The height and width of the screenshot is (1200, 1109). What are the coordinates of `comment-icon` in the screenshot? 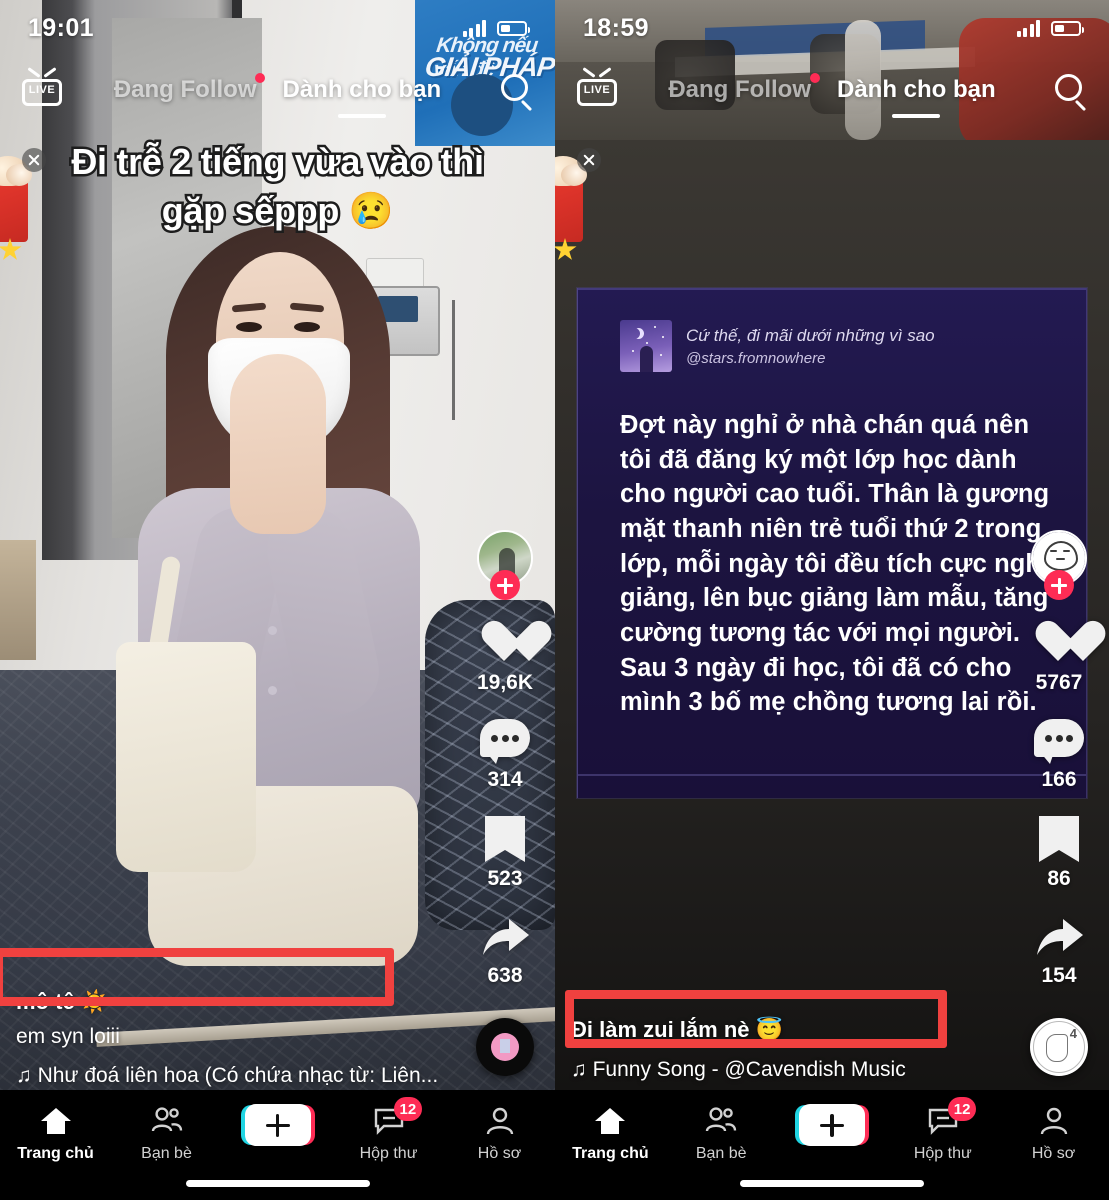 It's located at (505, 741).